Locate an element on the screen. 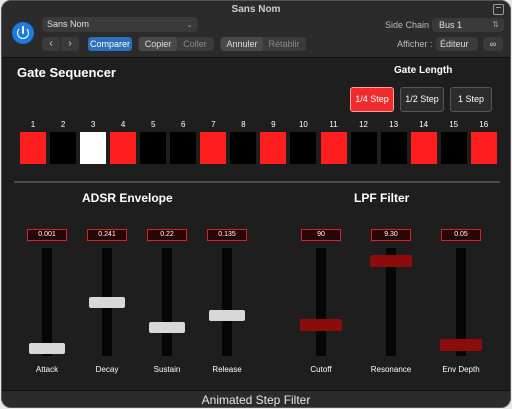  attack-value: 0.001 is located at coordinates (47, 235).